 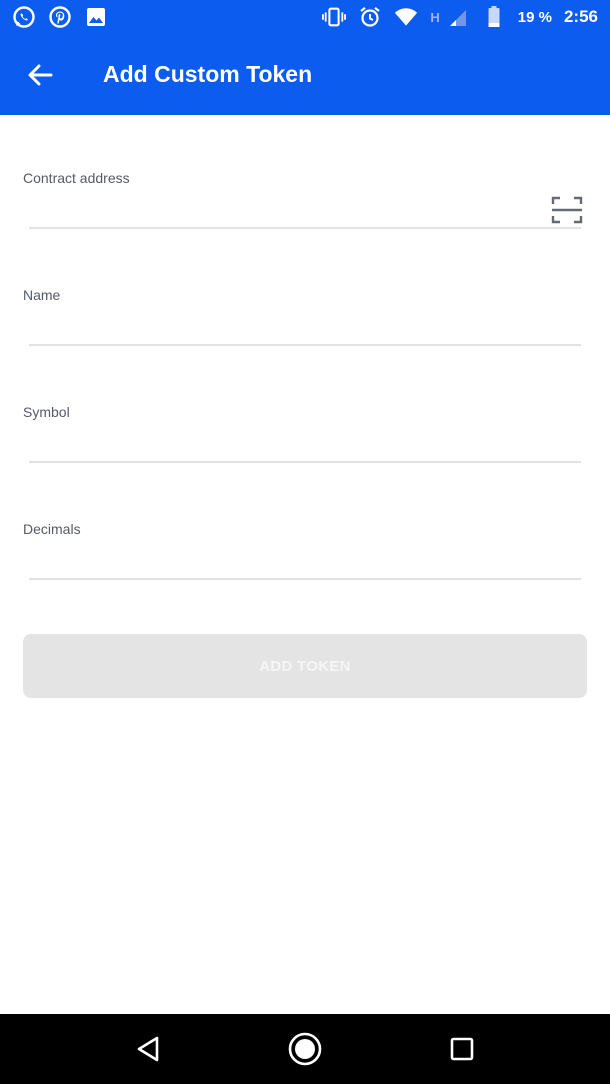 I want to click on status-bar-right: H 19 % 2:56, so click(x=460, y=17).